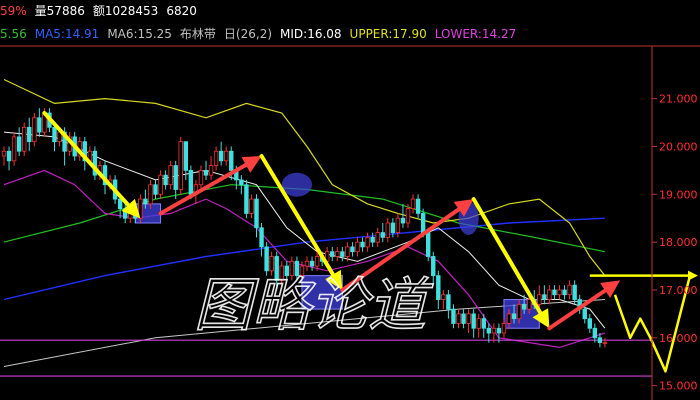 The width and height of the screenshot is (700, 400). I want to click on trend-arrow-head, so click(610, 289).